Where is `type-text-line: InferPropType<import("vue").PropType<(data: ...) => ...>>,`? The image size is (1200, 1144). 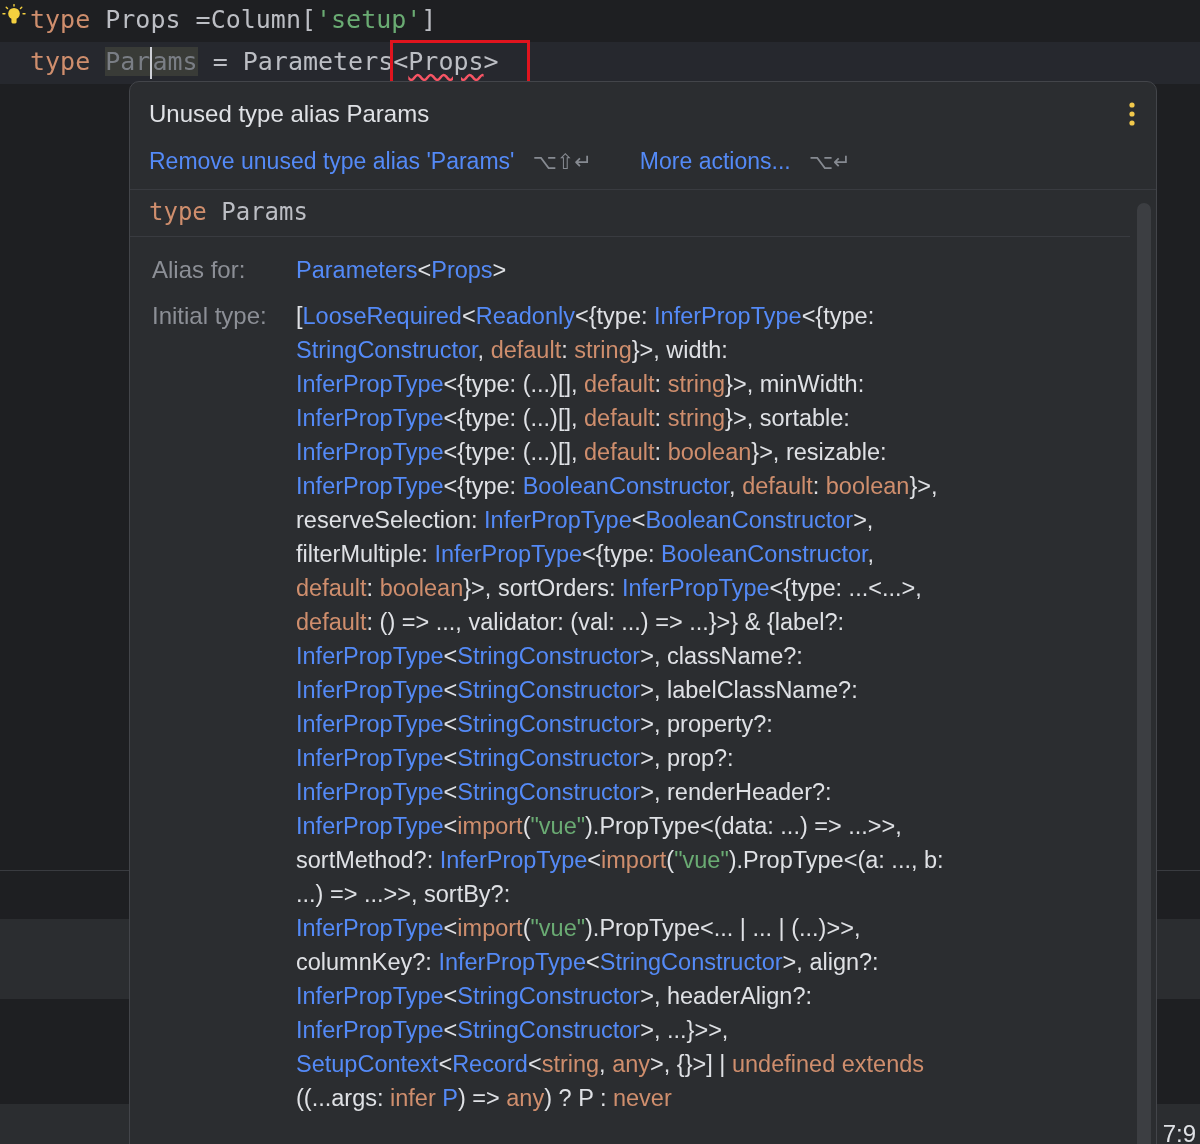 type-text-line: InferPropType<import("vue").PropType<(data: ...) => ...>>, is located at coordinates (599, 826).